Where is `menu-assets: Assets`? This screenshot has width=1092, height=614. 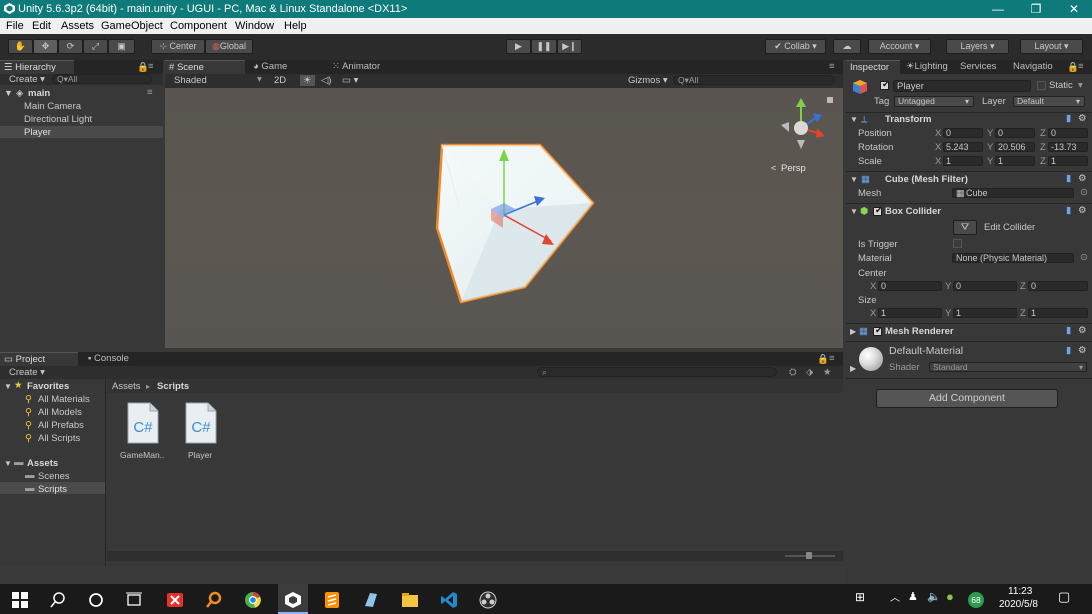
menu-assets: Assets is located at coordinates (77, 26).